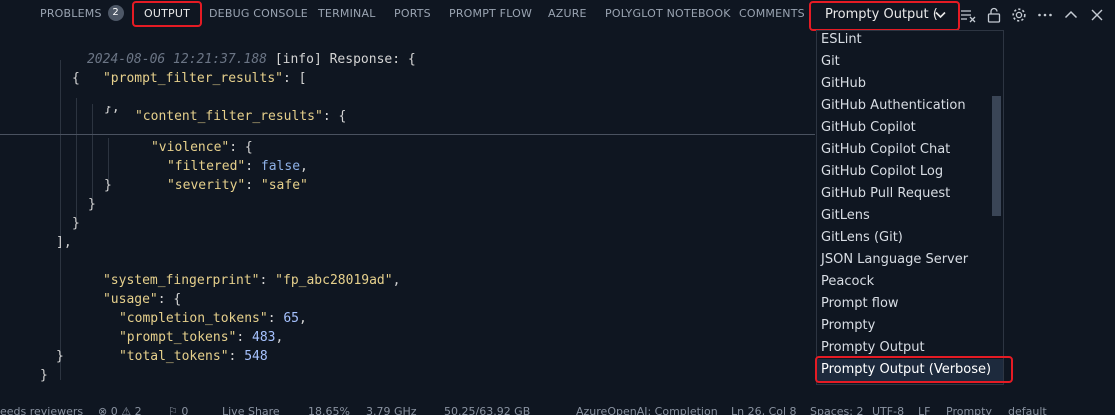 The width and height of the screenshot is (1115, 415). Describe the element at coordinates (910, 128) in the screenshot. I see `dropdown-option: GitHub Copilot` at that location.